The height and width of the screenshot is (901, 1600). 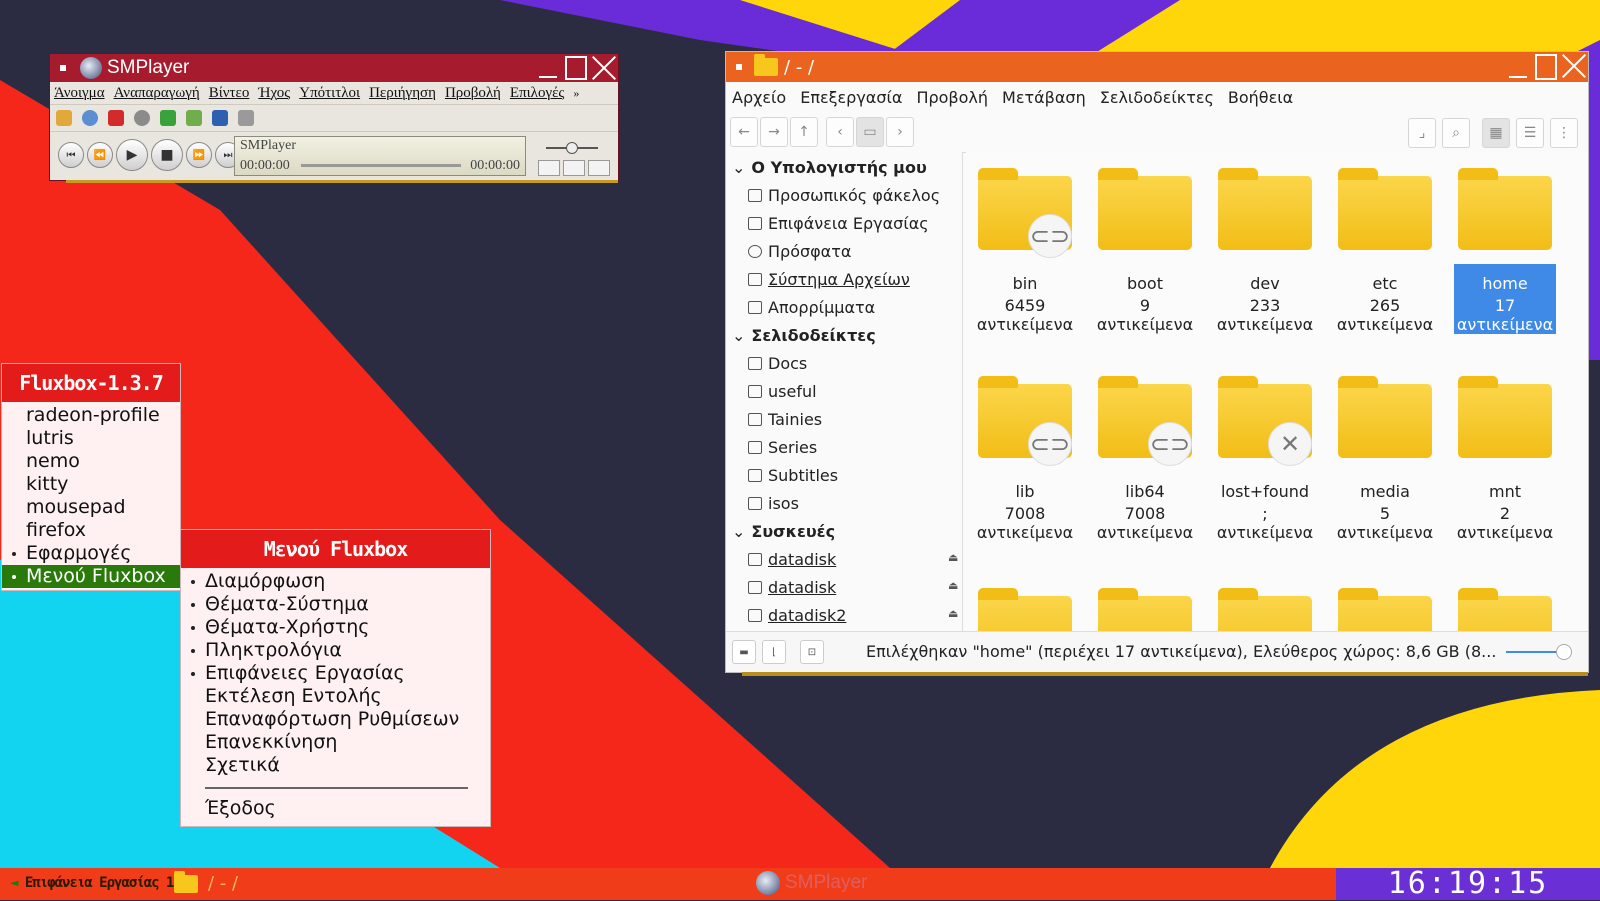 I want to click on back-icon: ←, so click(x=744, y=132).